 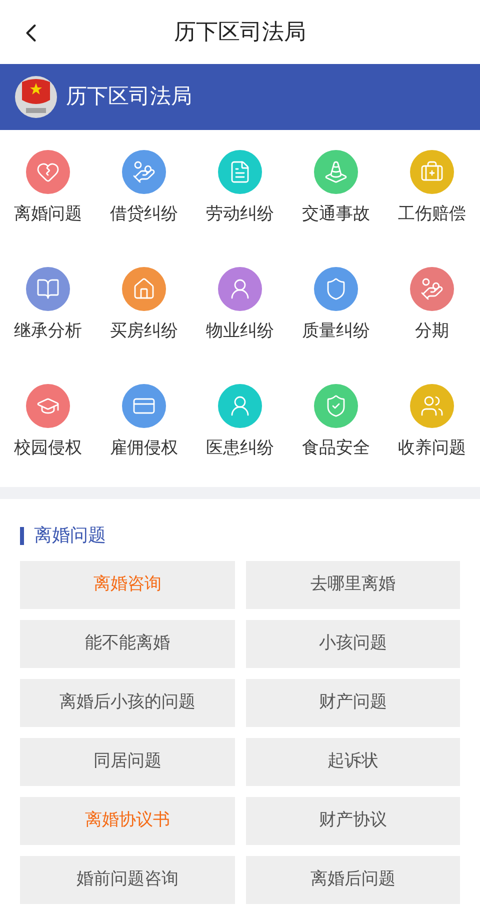 What do you see at coordinates (336, 214) in the screenshot?
I see `category-label: 交通事故` at bounding box center [336, 214].